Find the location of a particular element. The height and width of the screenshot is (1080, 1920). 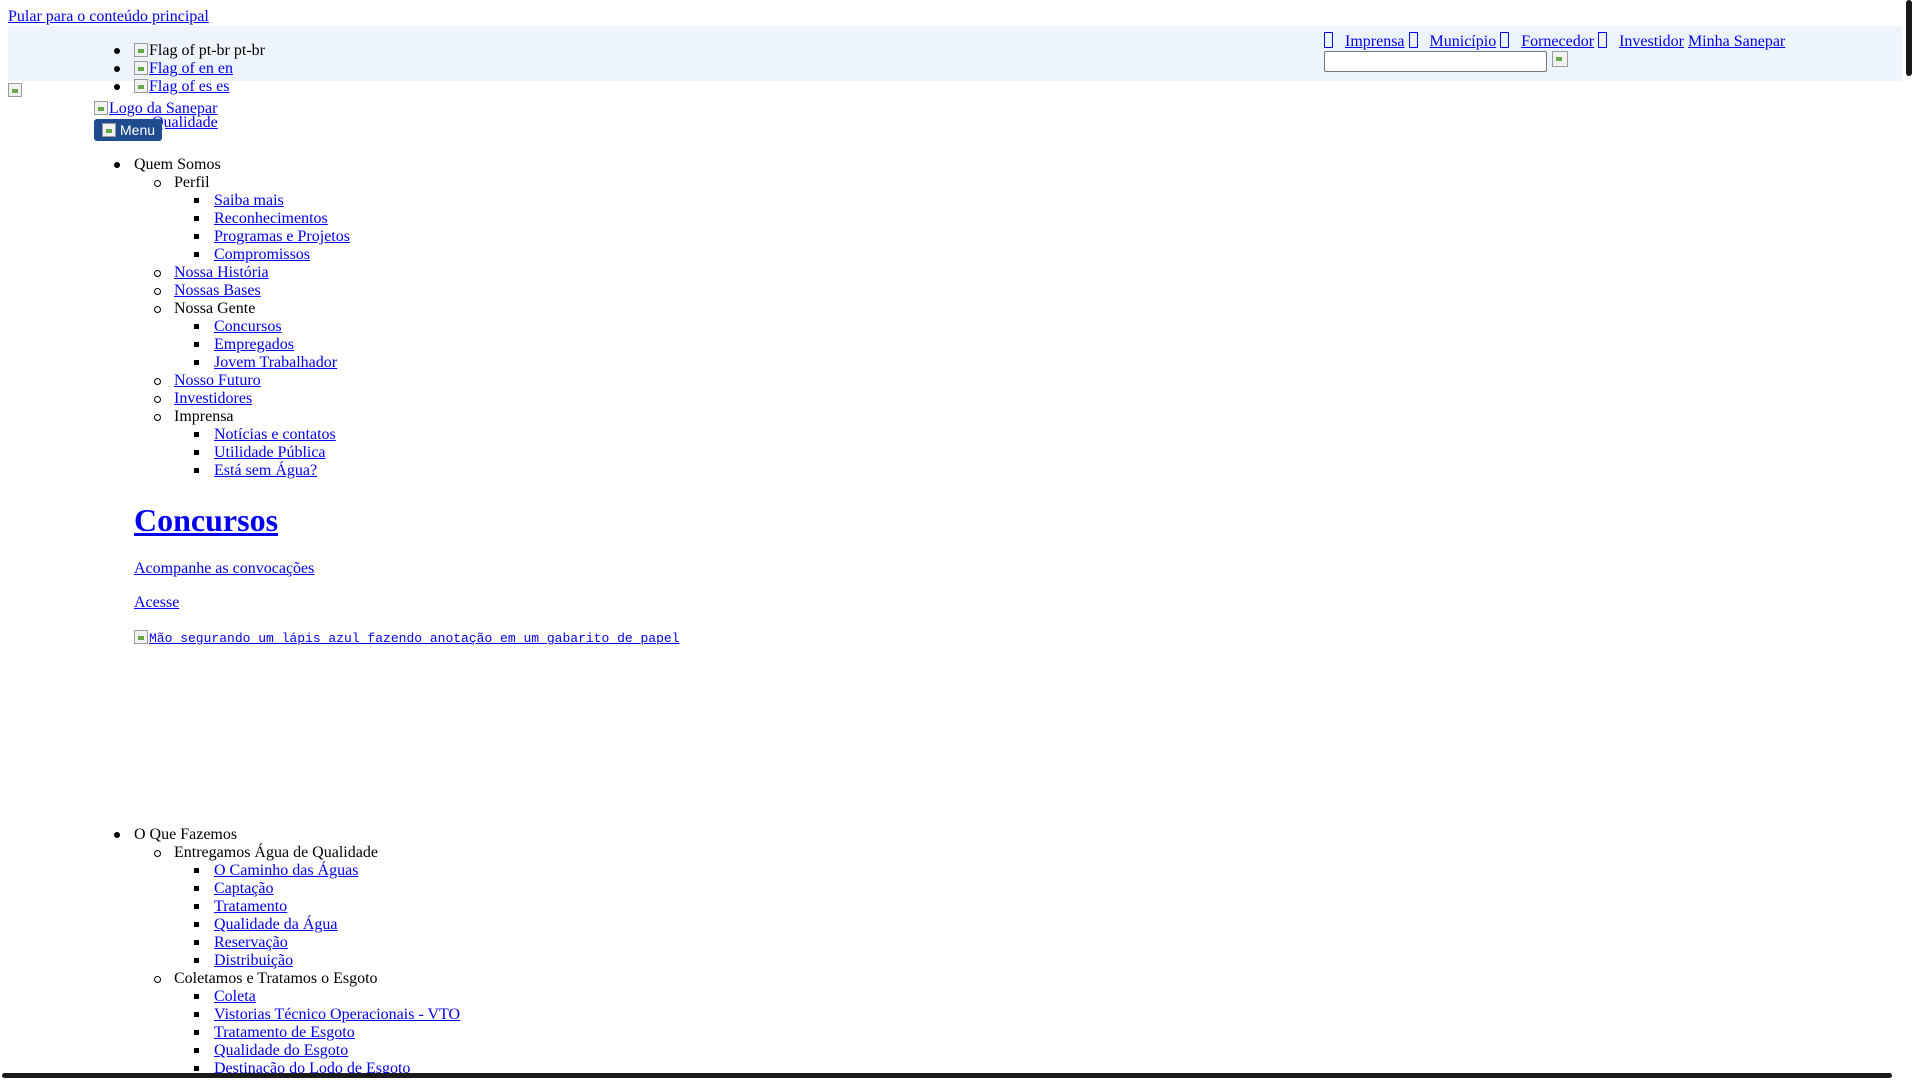

flag-es-icon is located at coordinates (141, 86).